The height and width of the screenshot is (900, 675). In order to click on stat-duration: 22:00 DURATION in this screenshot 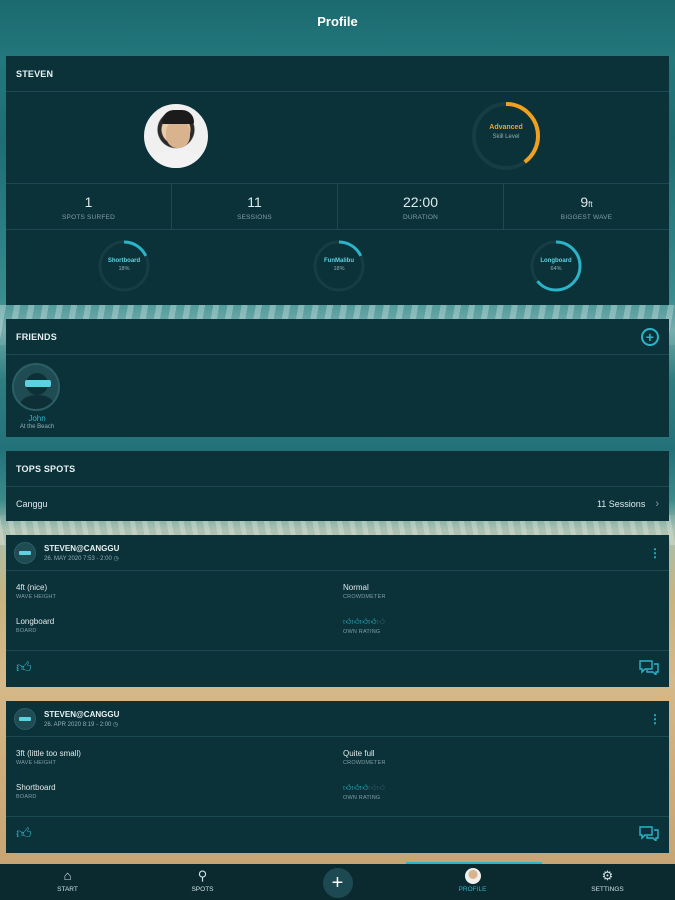, I will do `click(421, 206)`.